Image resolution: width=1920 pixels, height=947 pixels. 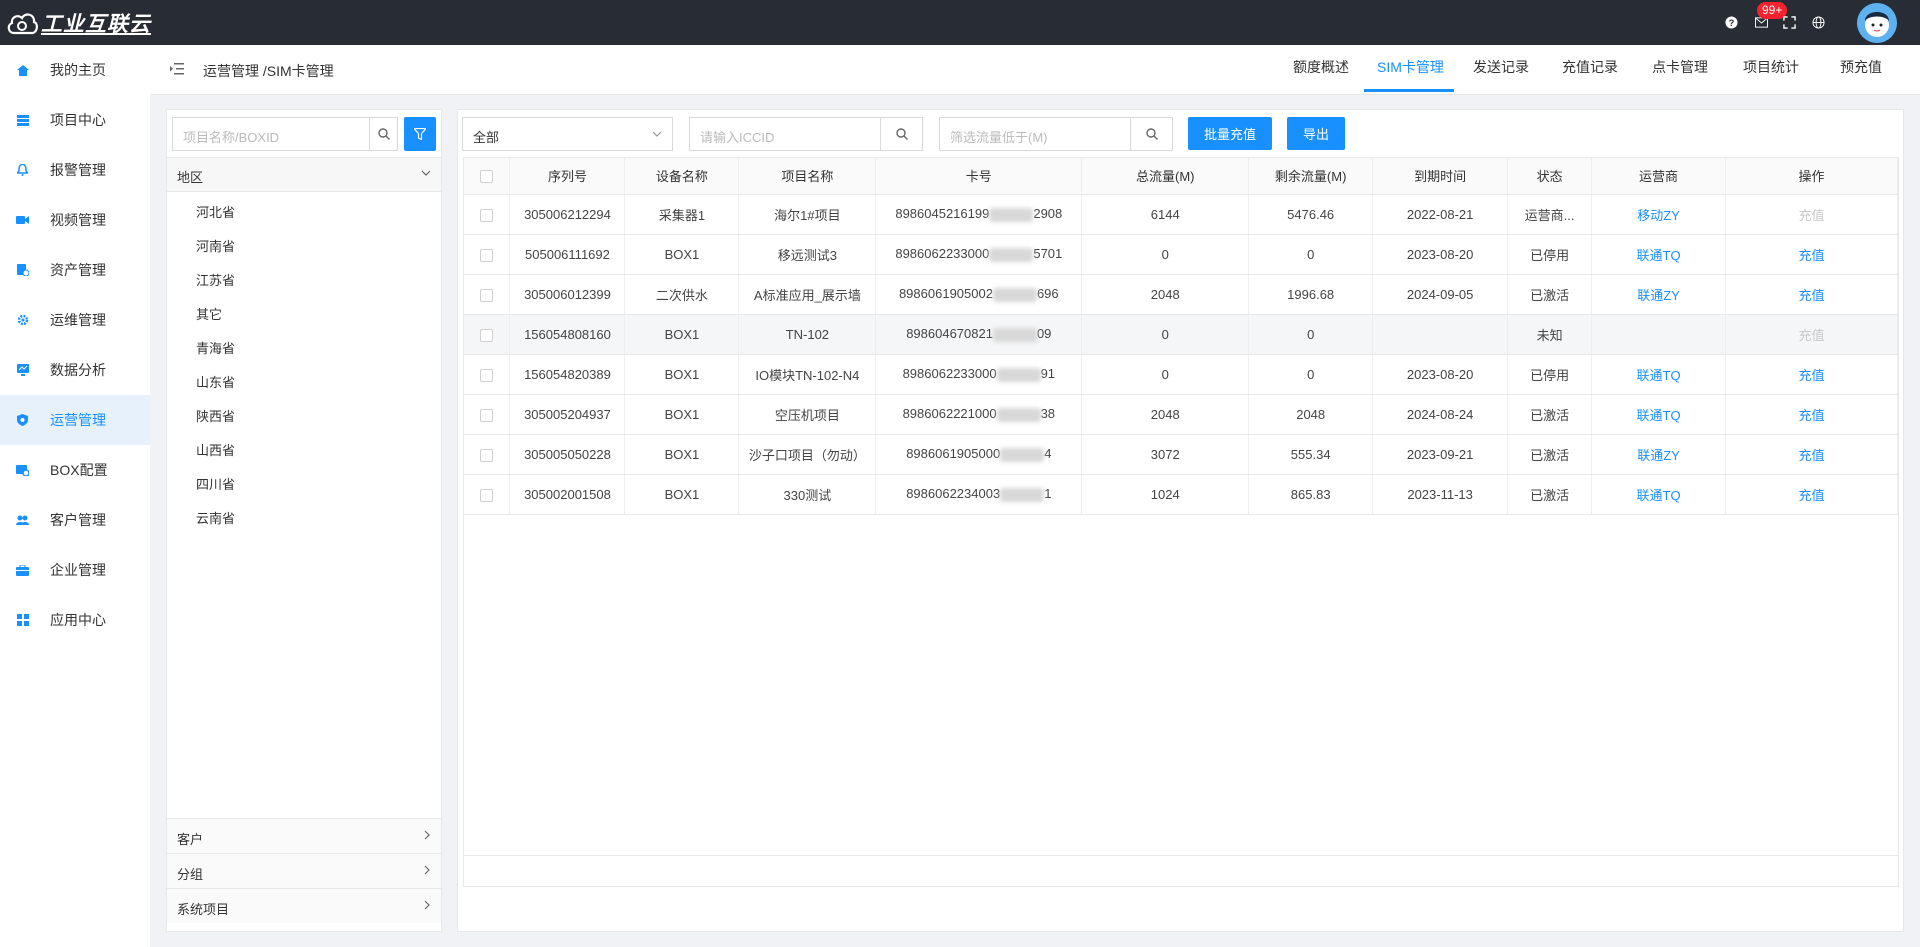 I want to click on column-header: 总流量(M), so click(x=1165, y=176).